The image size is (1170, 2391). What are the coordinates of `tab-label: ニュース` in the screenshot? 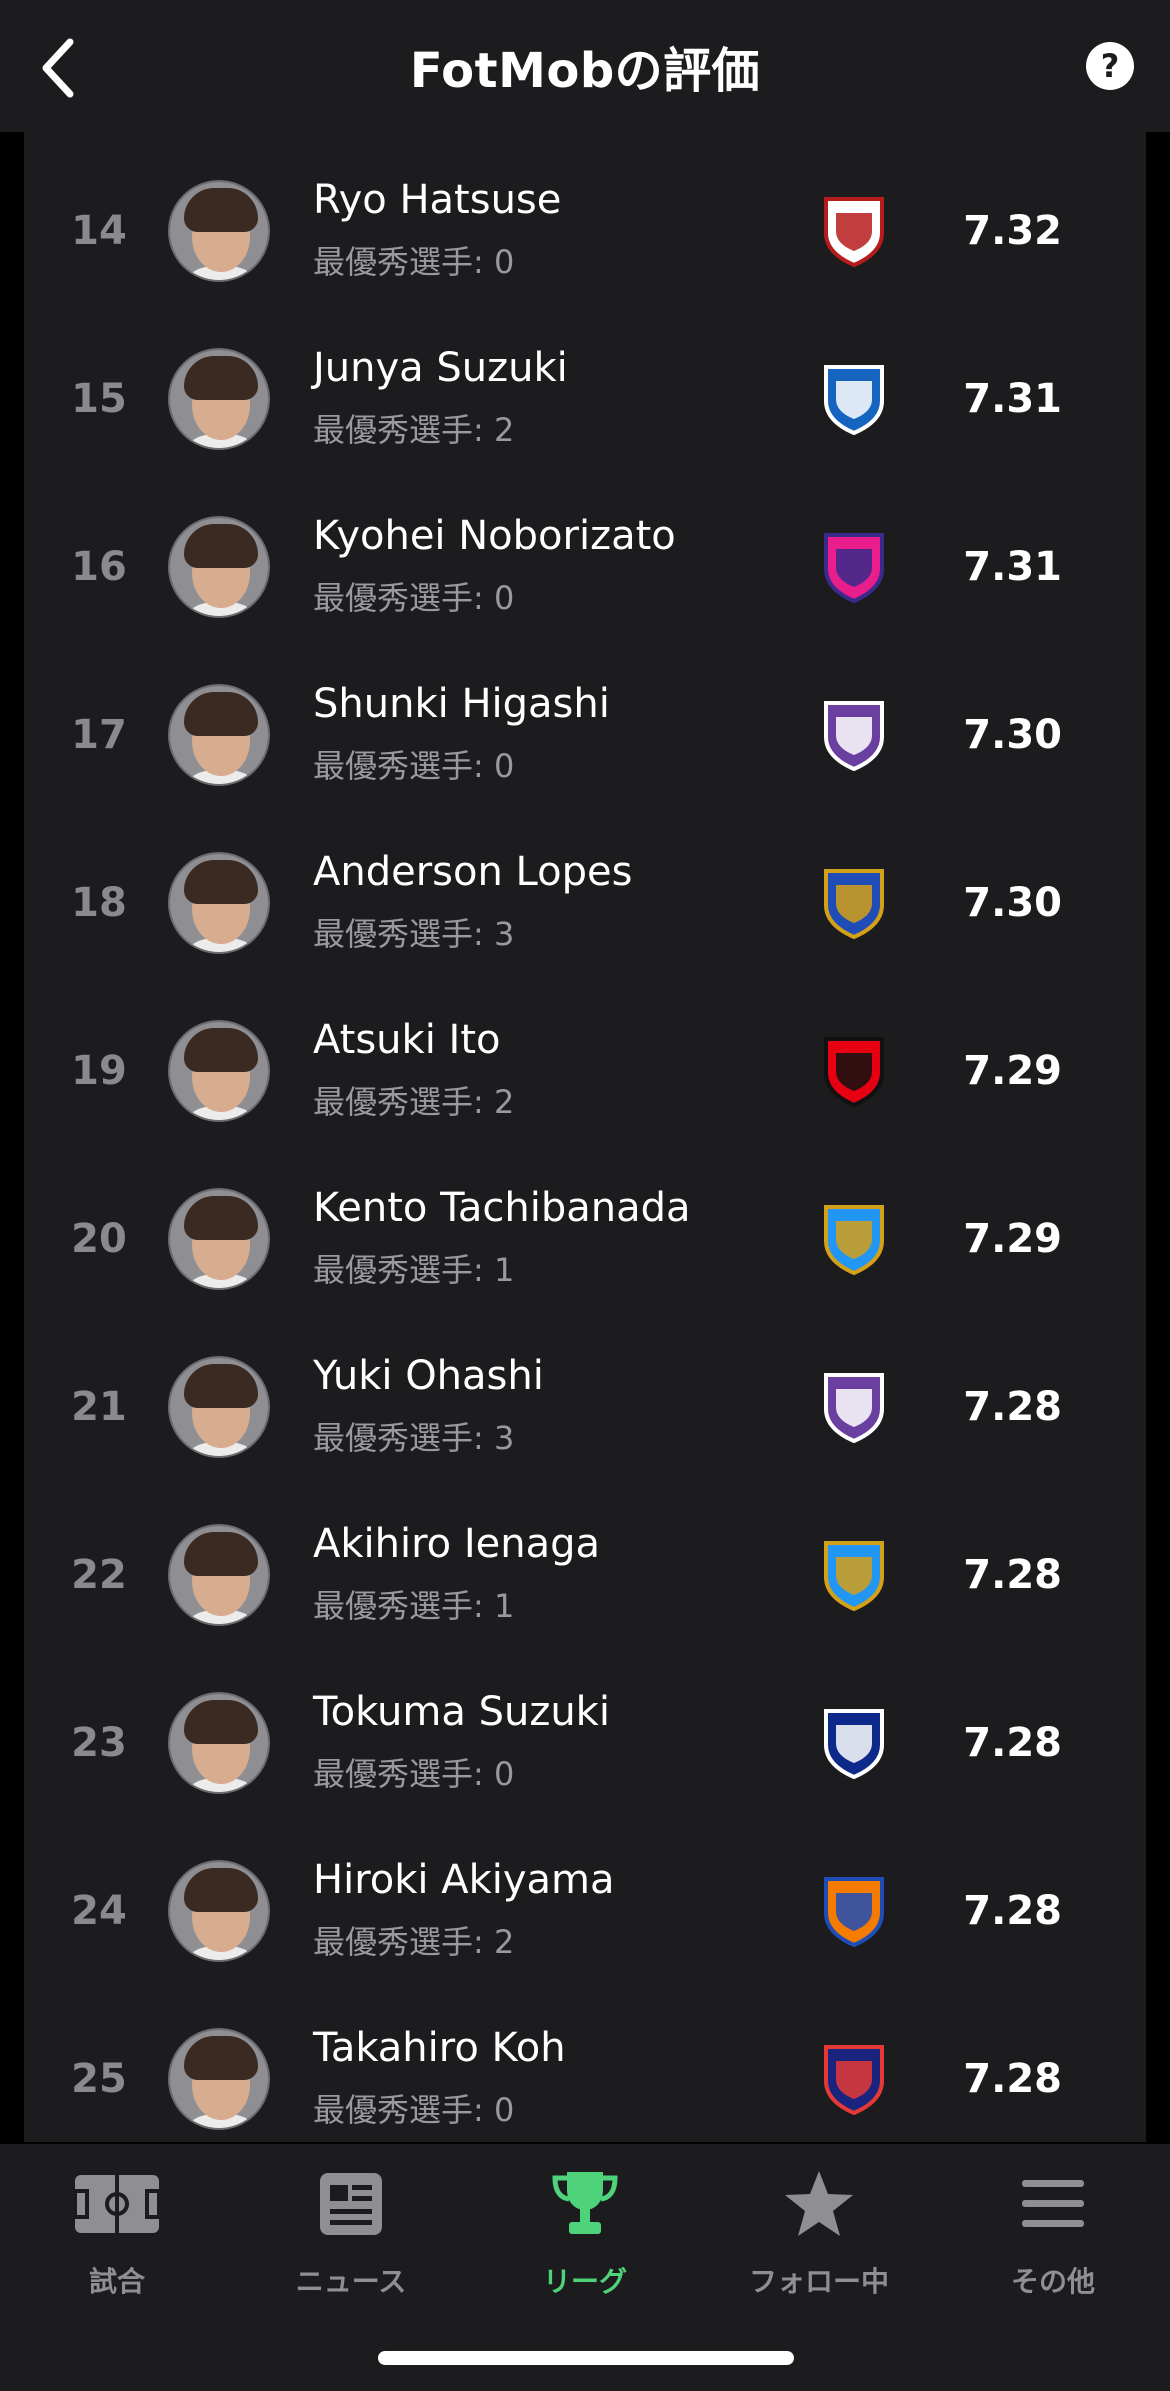 It's located at (351, 2281).